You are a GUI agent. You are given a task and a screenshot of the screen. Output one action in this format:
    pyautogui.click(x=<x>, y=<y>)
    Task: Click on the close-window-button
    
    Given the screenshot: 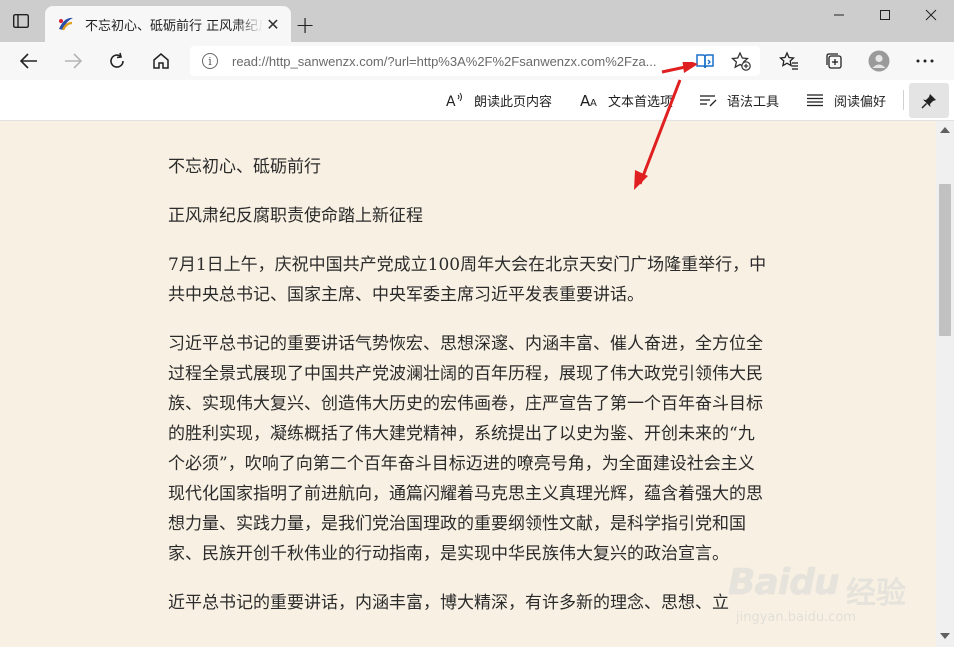 What is the action you would take?
    pyautogui.click(x=931, y=15)
    